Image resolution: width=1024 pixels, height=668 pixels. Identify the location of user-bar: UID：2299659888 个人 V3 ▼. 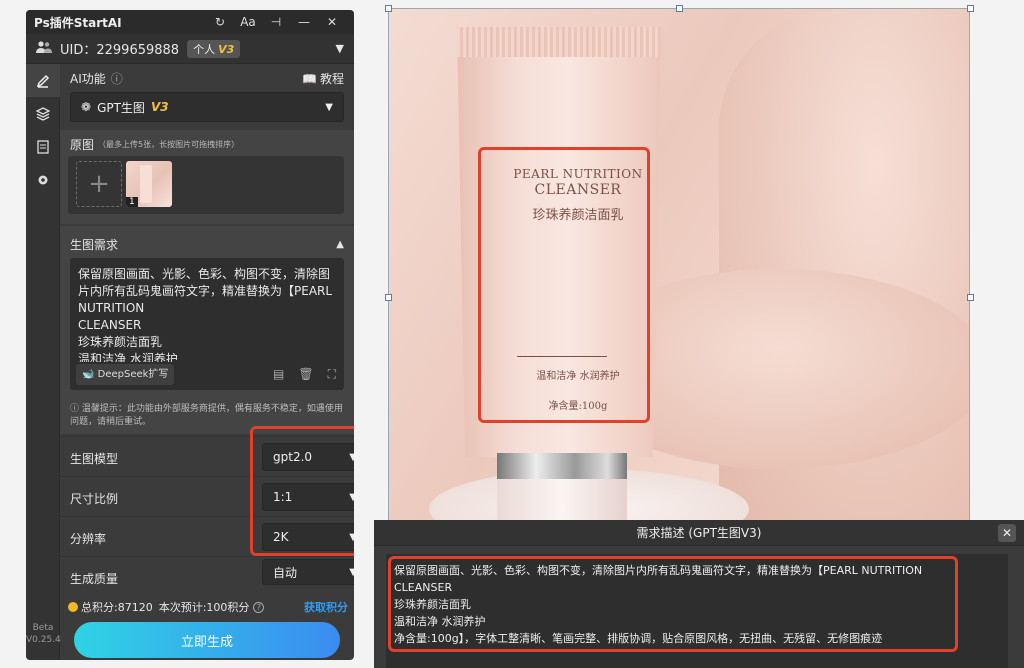
(190, 49).